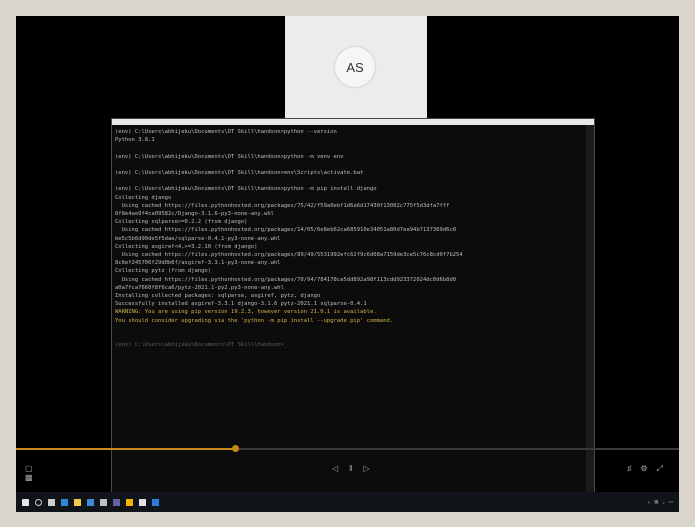  Describe the element at coordinates (143, 197) in the screenshot. I see `terminal-line: Collecting django` at that location.